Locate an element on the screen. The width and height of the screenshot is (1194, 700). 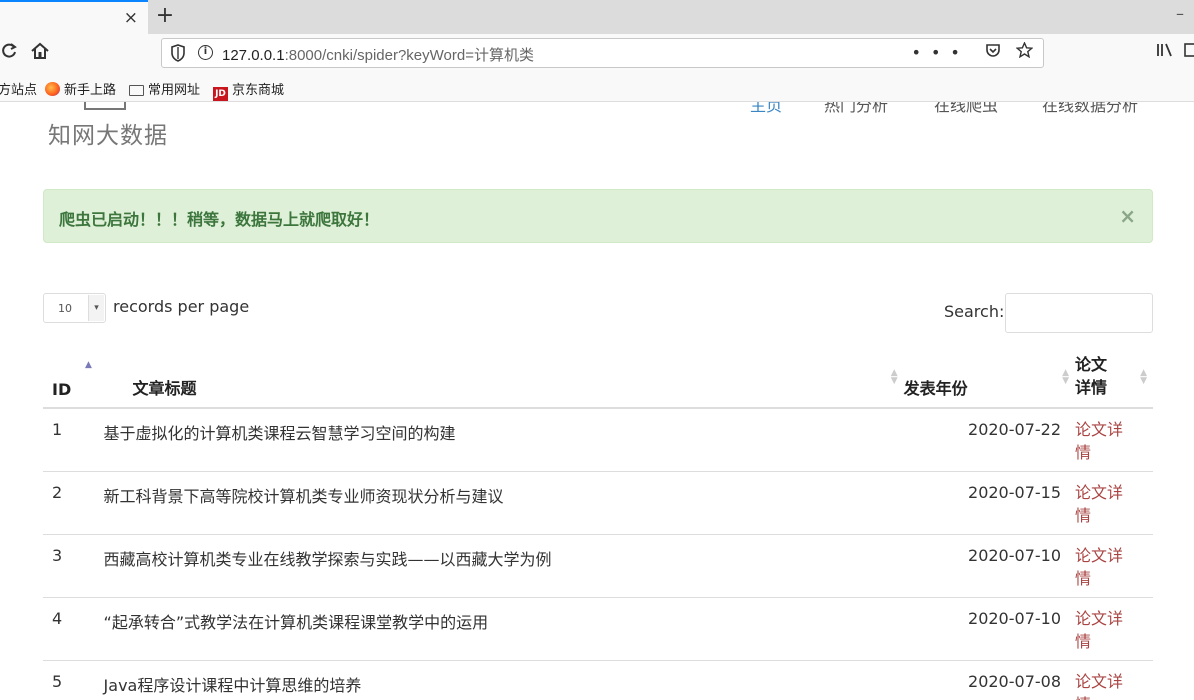
url-text: 127.0.0.1:8000/cnki/spider?keyWord=计算机类 is located at coordinates (378, 54).